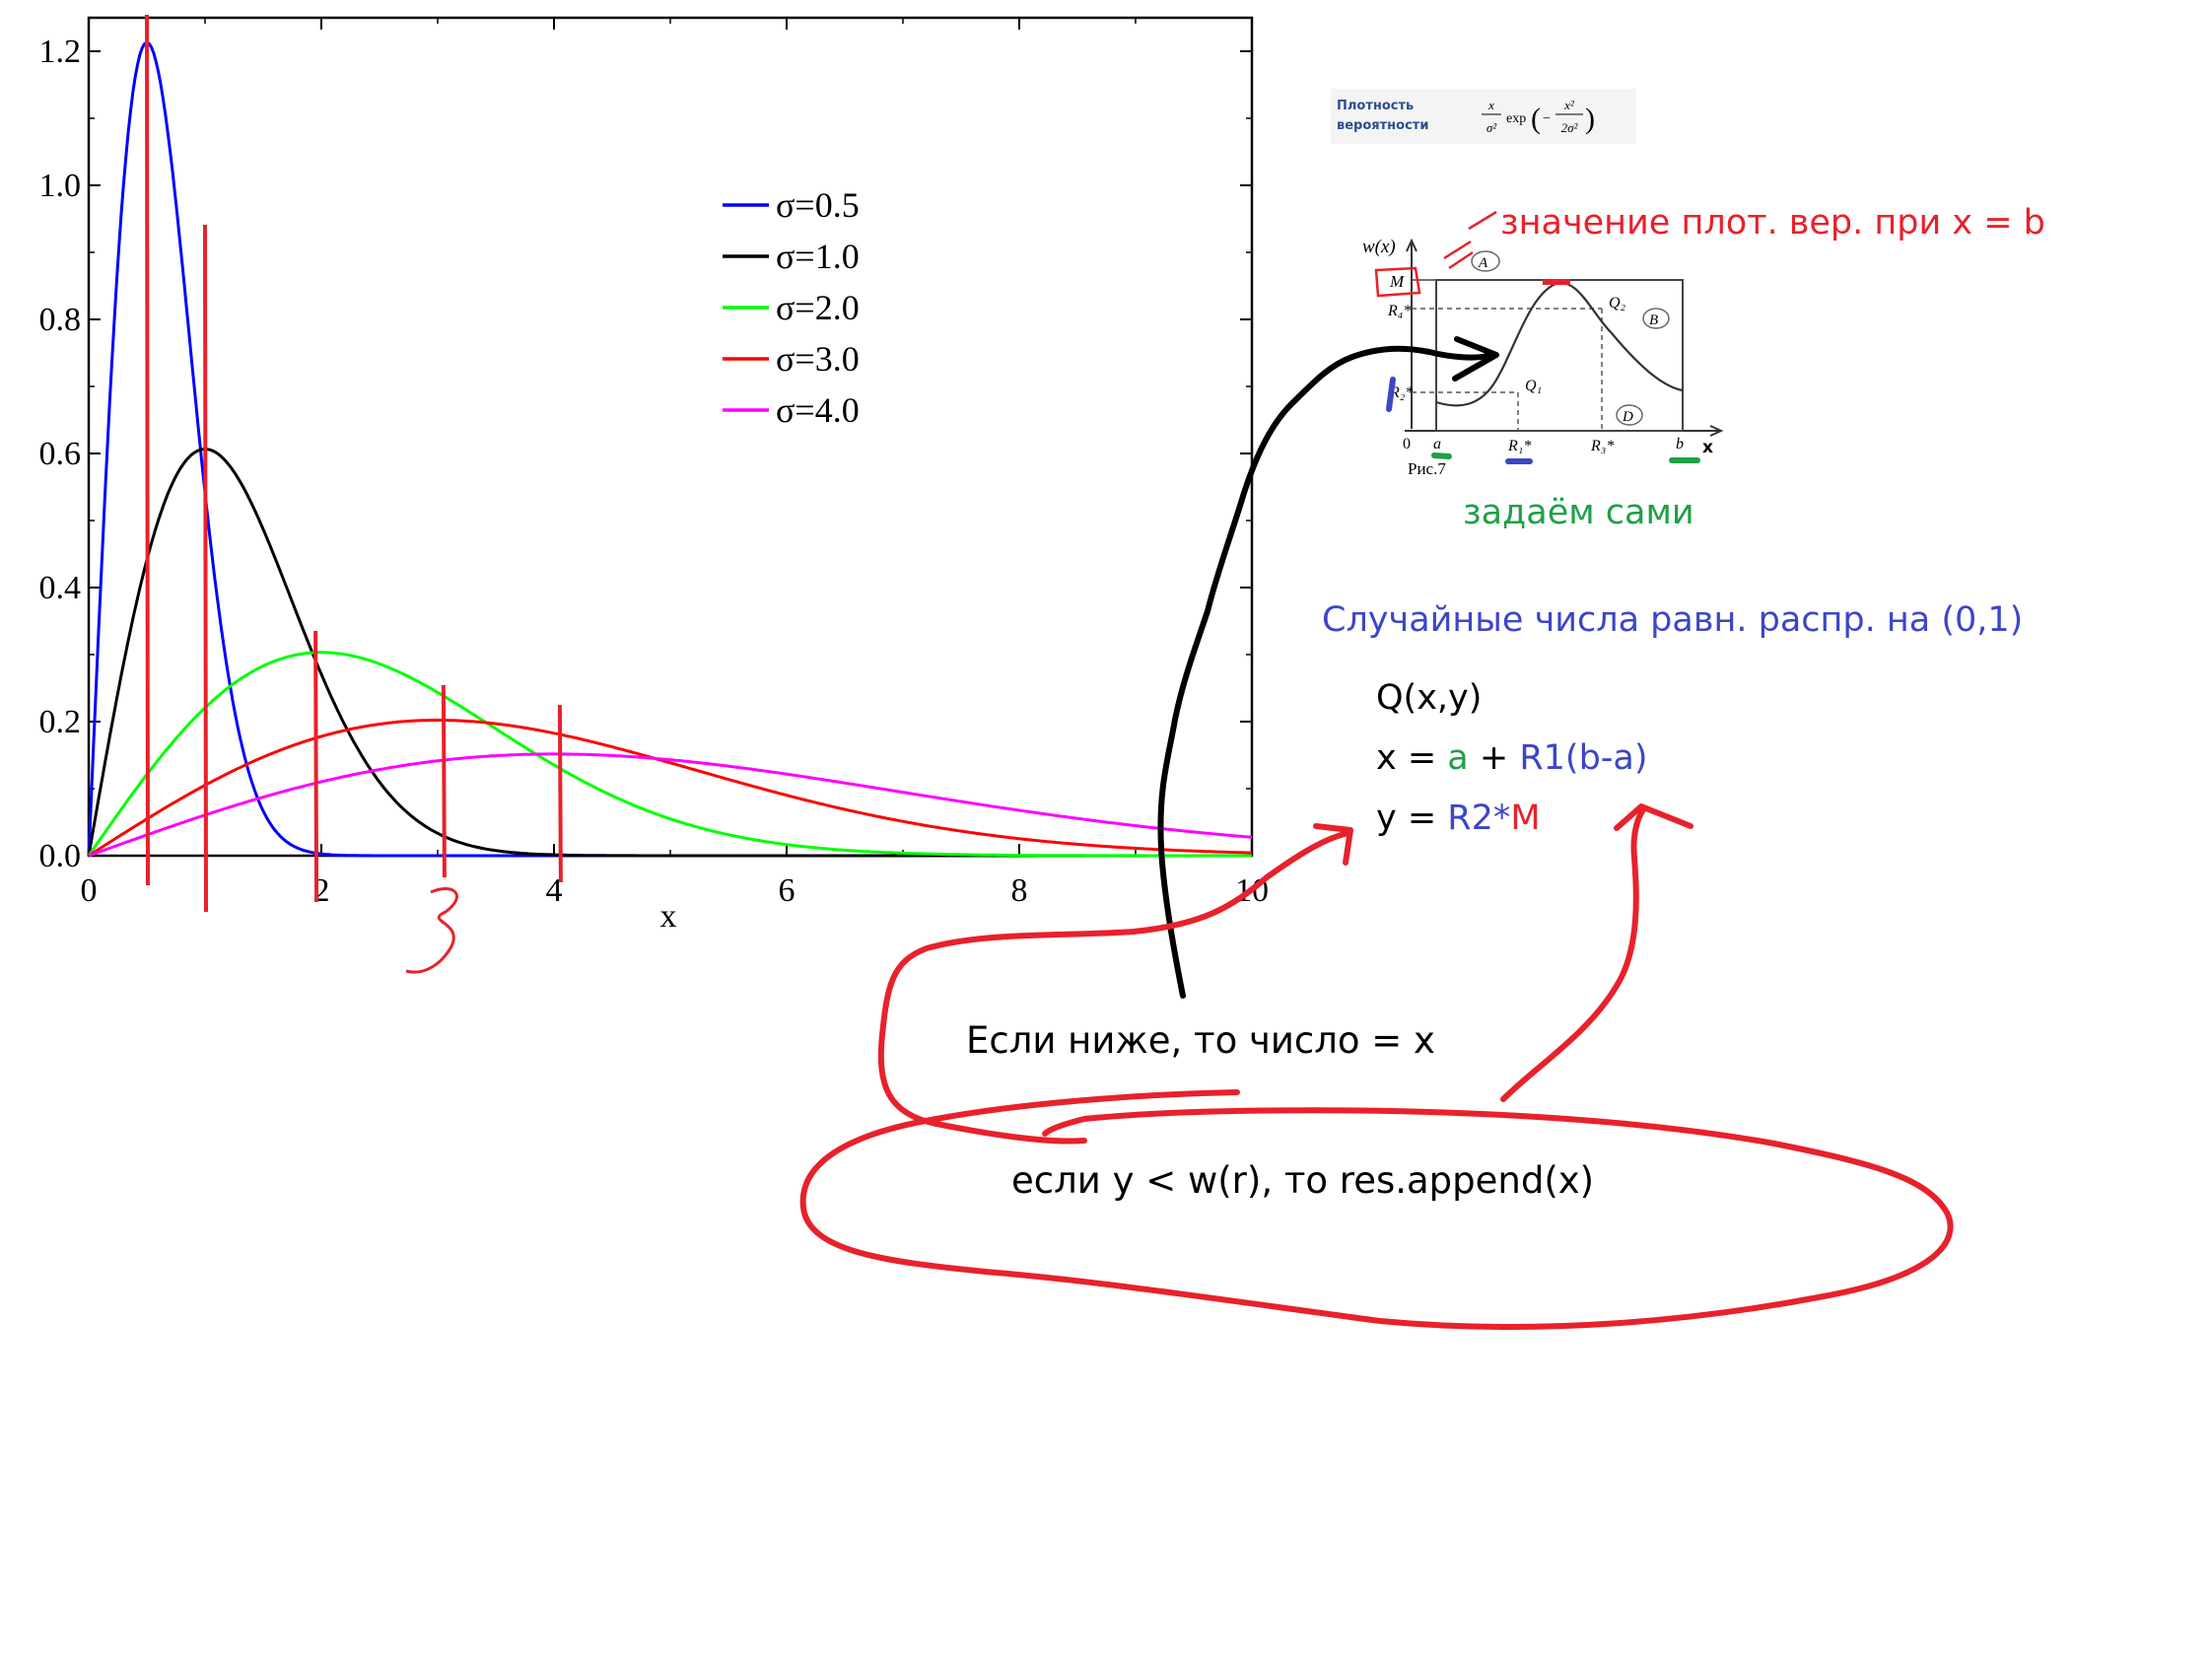 This screenshot has height=1668, width=2212. What do you see at coordinates (1516, 118) in the screenshot?
I see `formula-exp: exp` at bounding box center [1516, 118].